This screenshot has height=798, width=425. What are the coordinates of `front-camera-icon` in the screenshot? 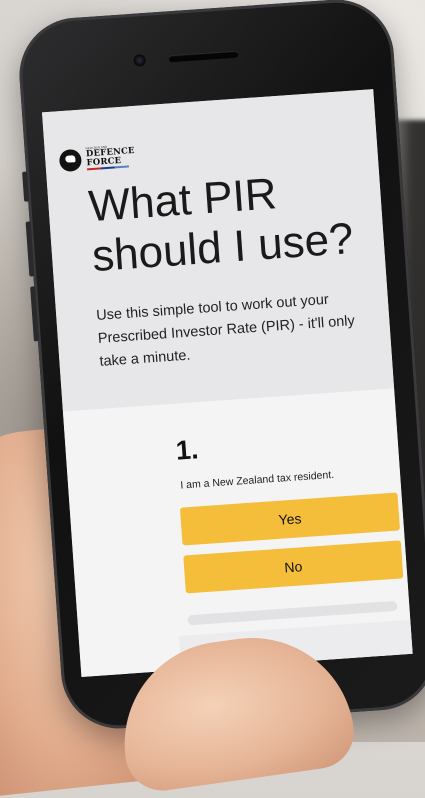 It's located at (140, 60).